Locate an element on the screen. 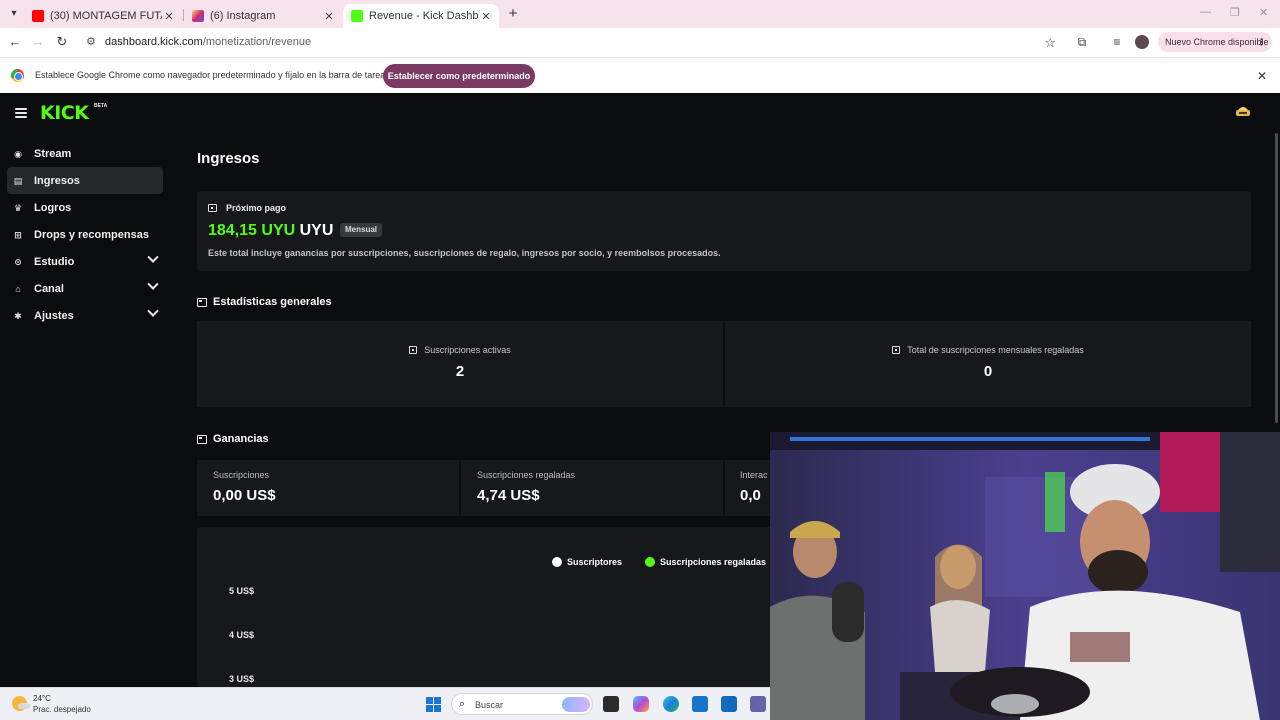 Image resolution: width=1280 pixels, height=720 pixels. y-tick-label: 4 US$ is located at coordinates (242, 635).